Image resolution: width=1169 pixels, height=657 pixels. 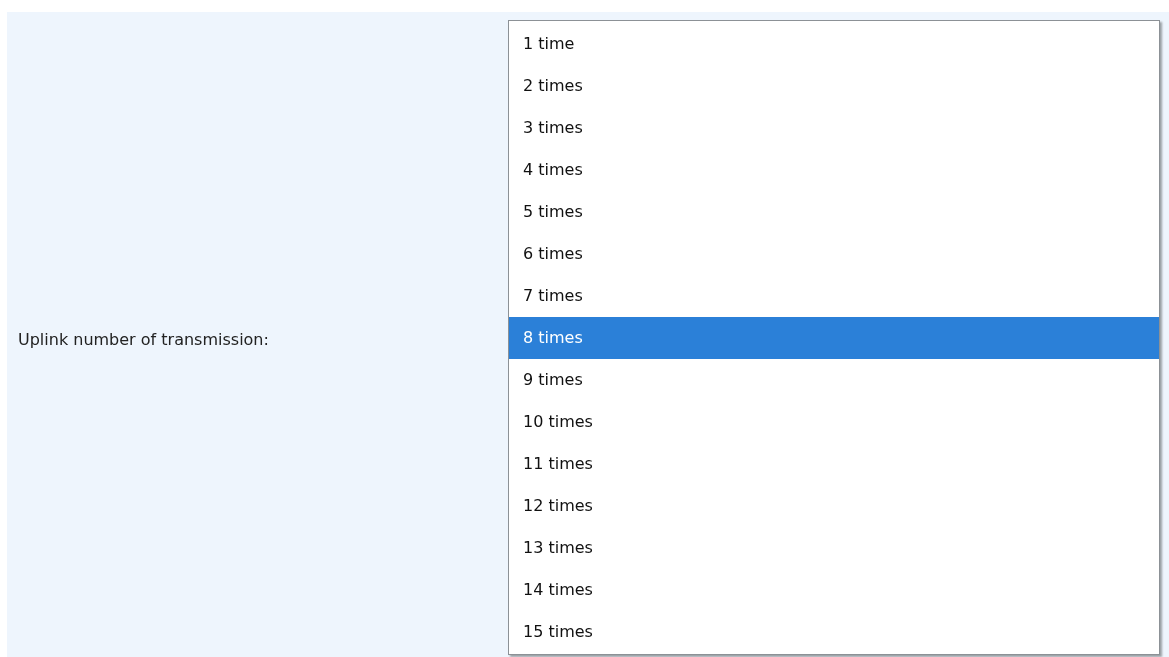 What do you see at coordinates (834, 464) in the screenshot?
I see `dropdown-option: 11 times` at bounding box center [834, 464].